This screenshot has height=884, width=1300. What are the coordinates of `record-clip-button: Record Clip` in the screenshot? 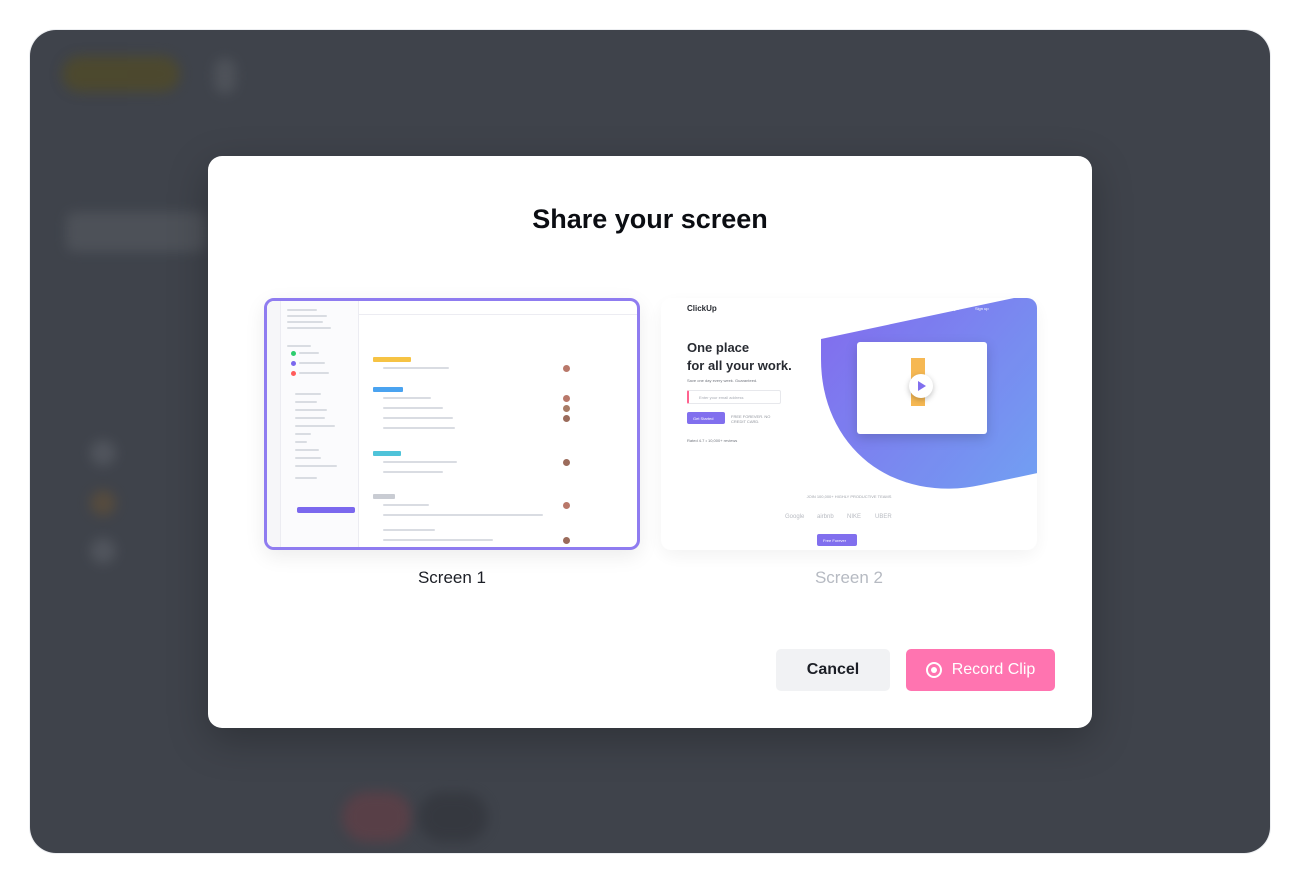 It's located at (980, 670).